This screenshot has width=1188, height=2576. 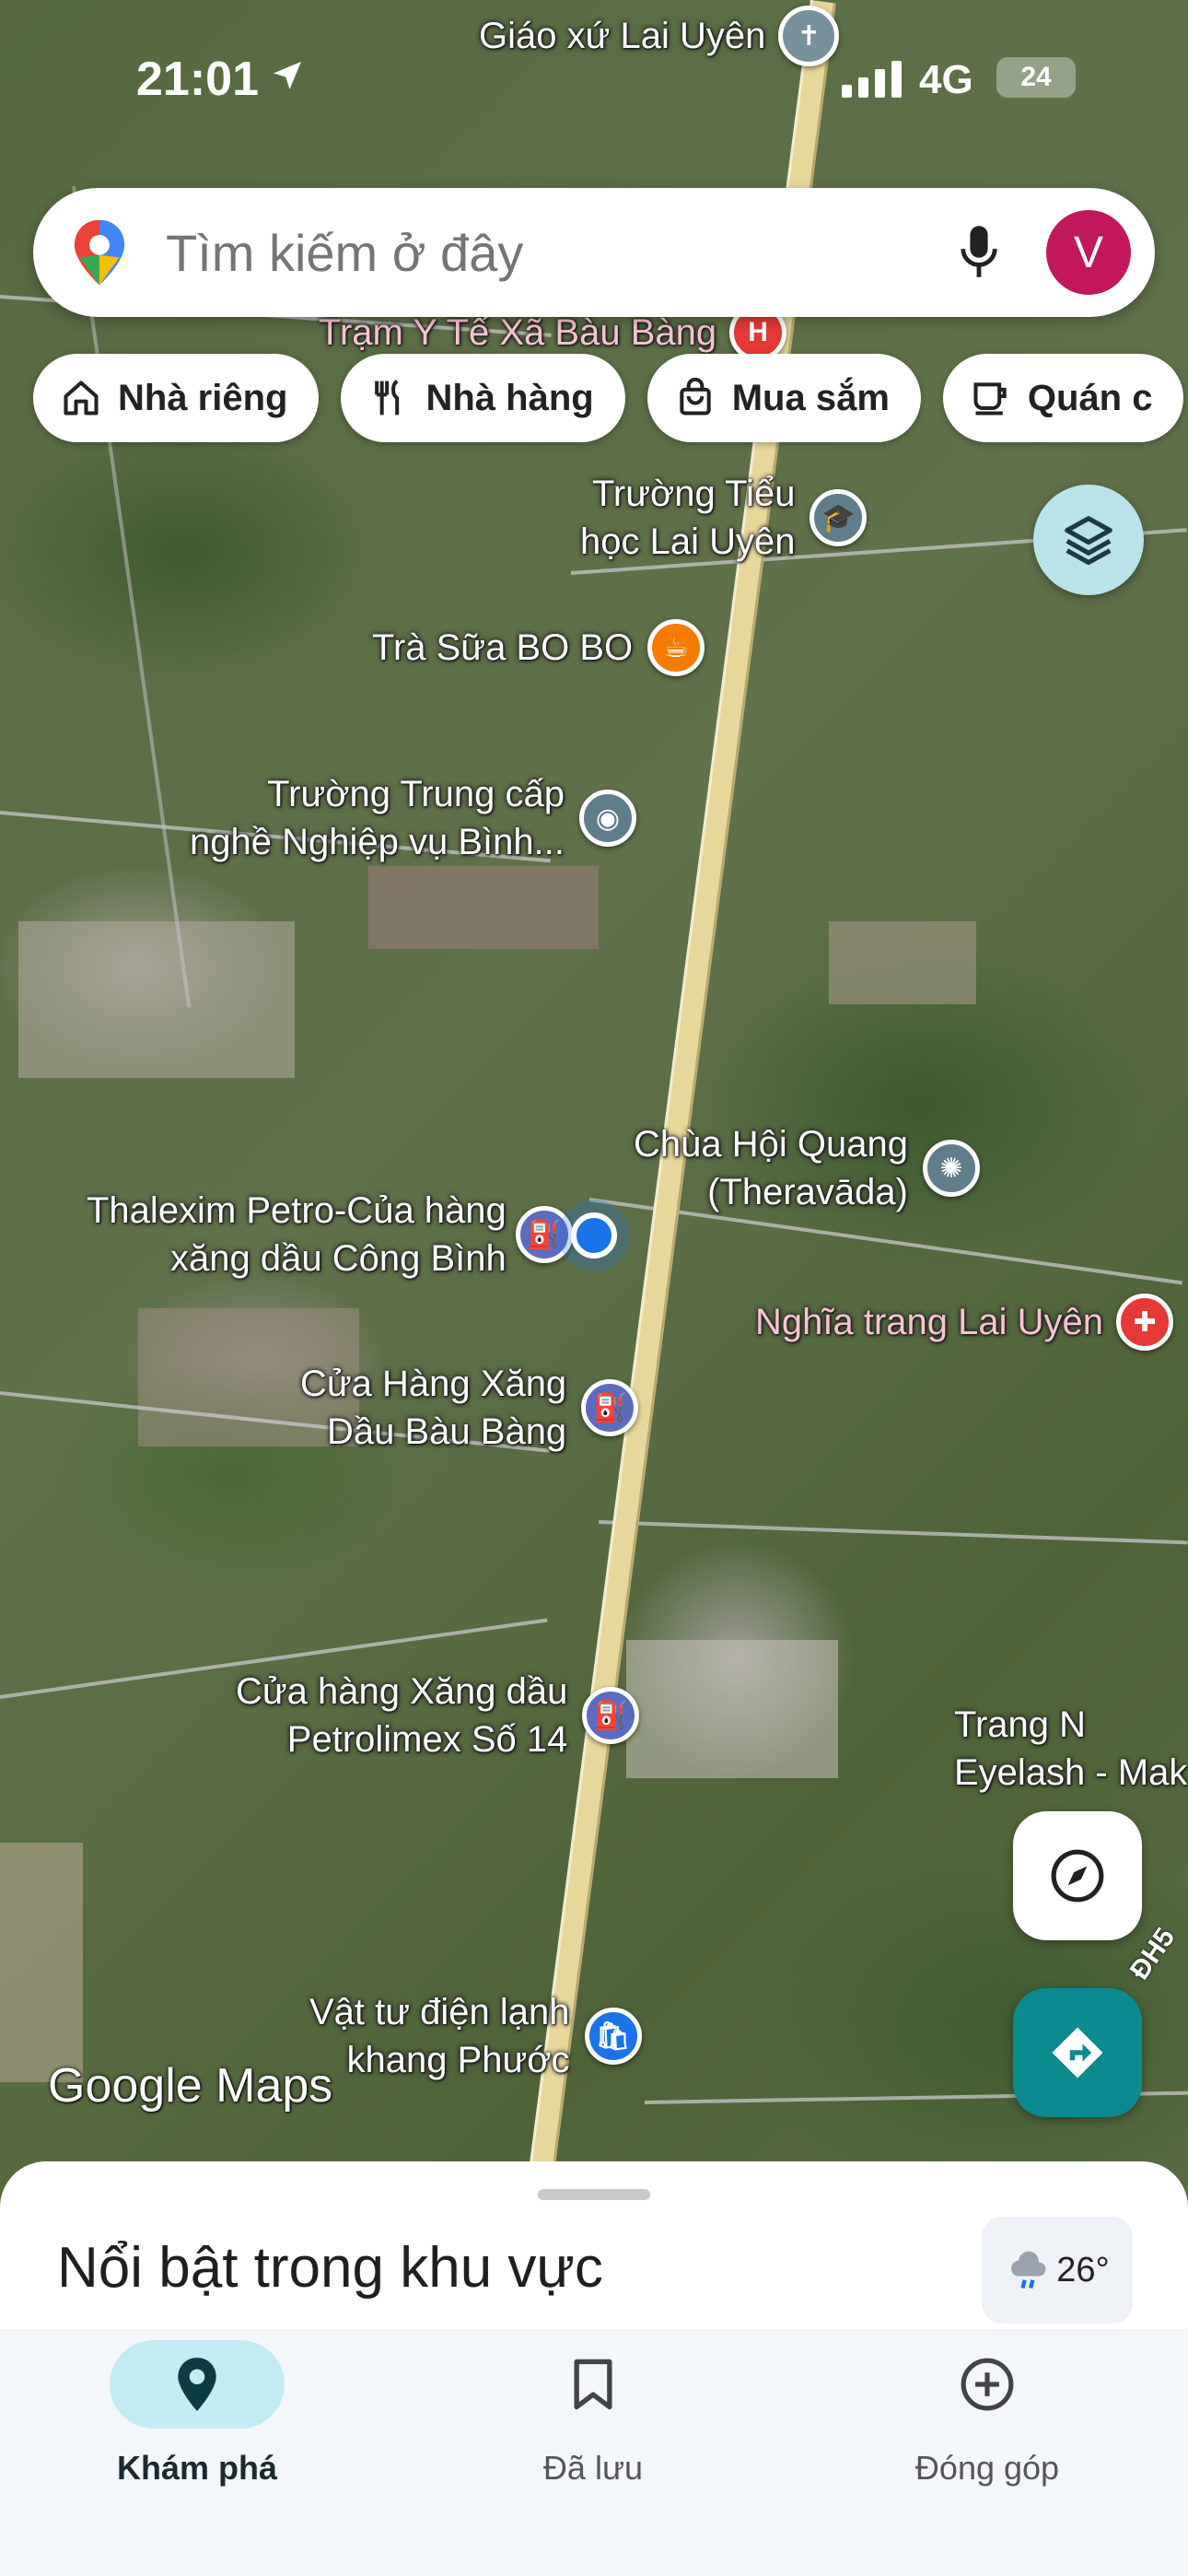 I want to click on microphone-icon, so click(x=979, y=252).